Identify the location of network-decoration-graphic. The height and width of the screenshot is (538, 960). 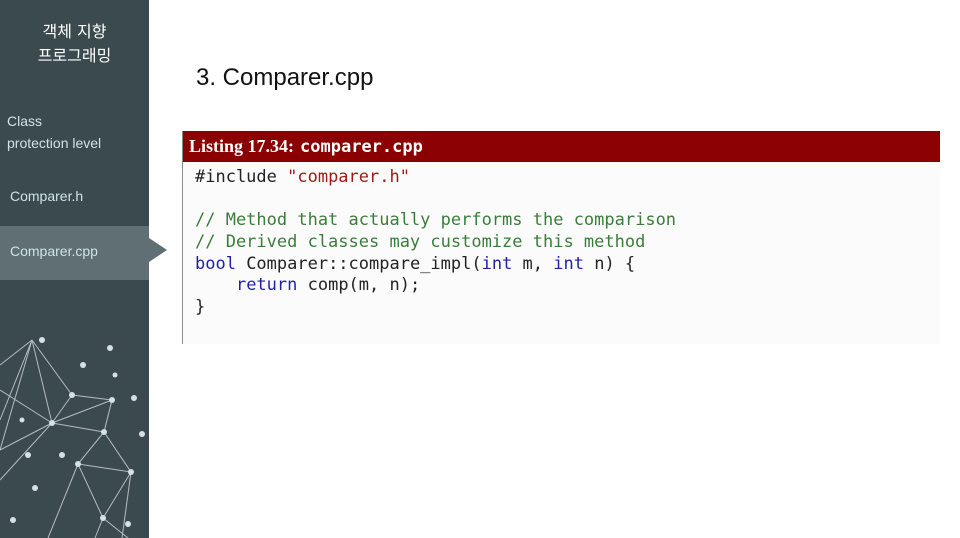
(72, 437).